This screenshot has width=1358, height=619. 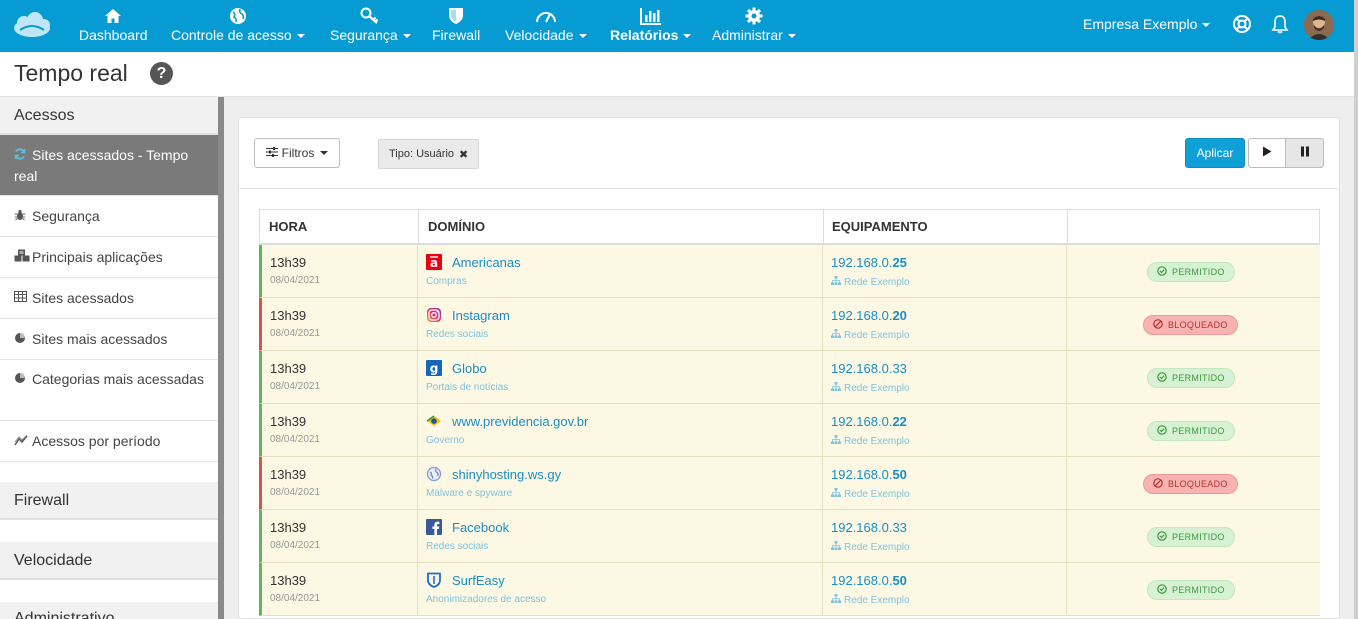 I want to click on sidebar-section-firewall: Firewall, so click(x=109, y=501).